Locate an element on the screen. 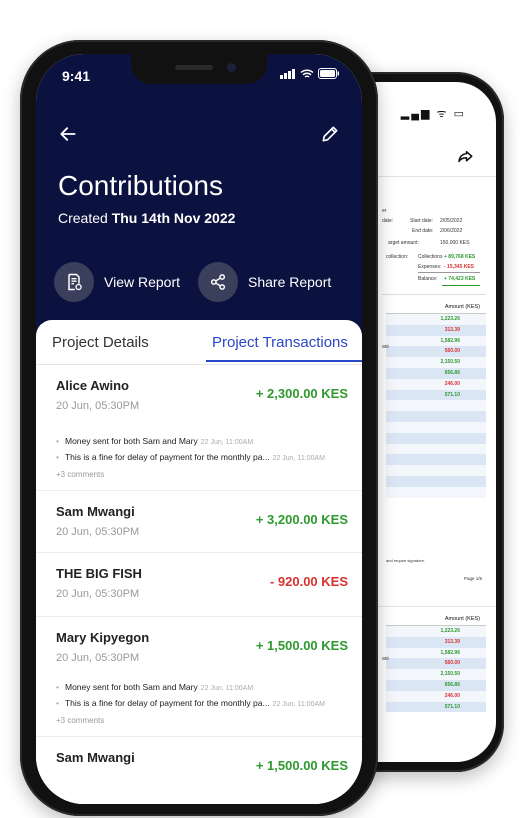 The image size is (520, 818). table-row: 1,223.26 is located at coordinates (436, 319).